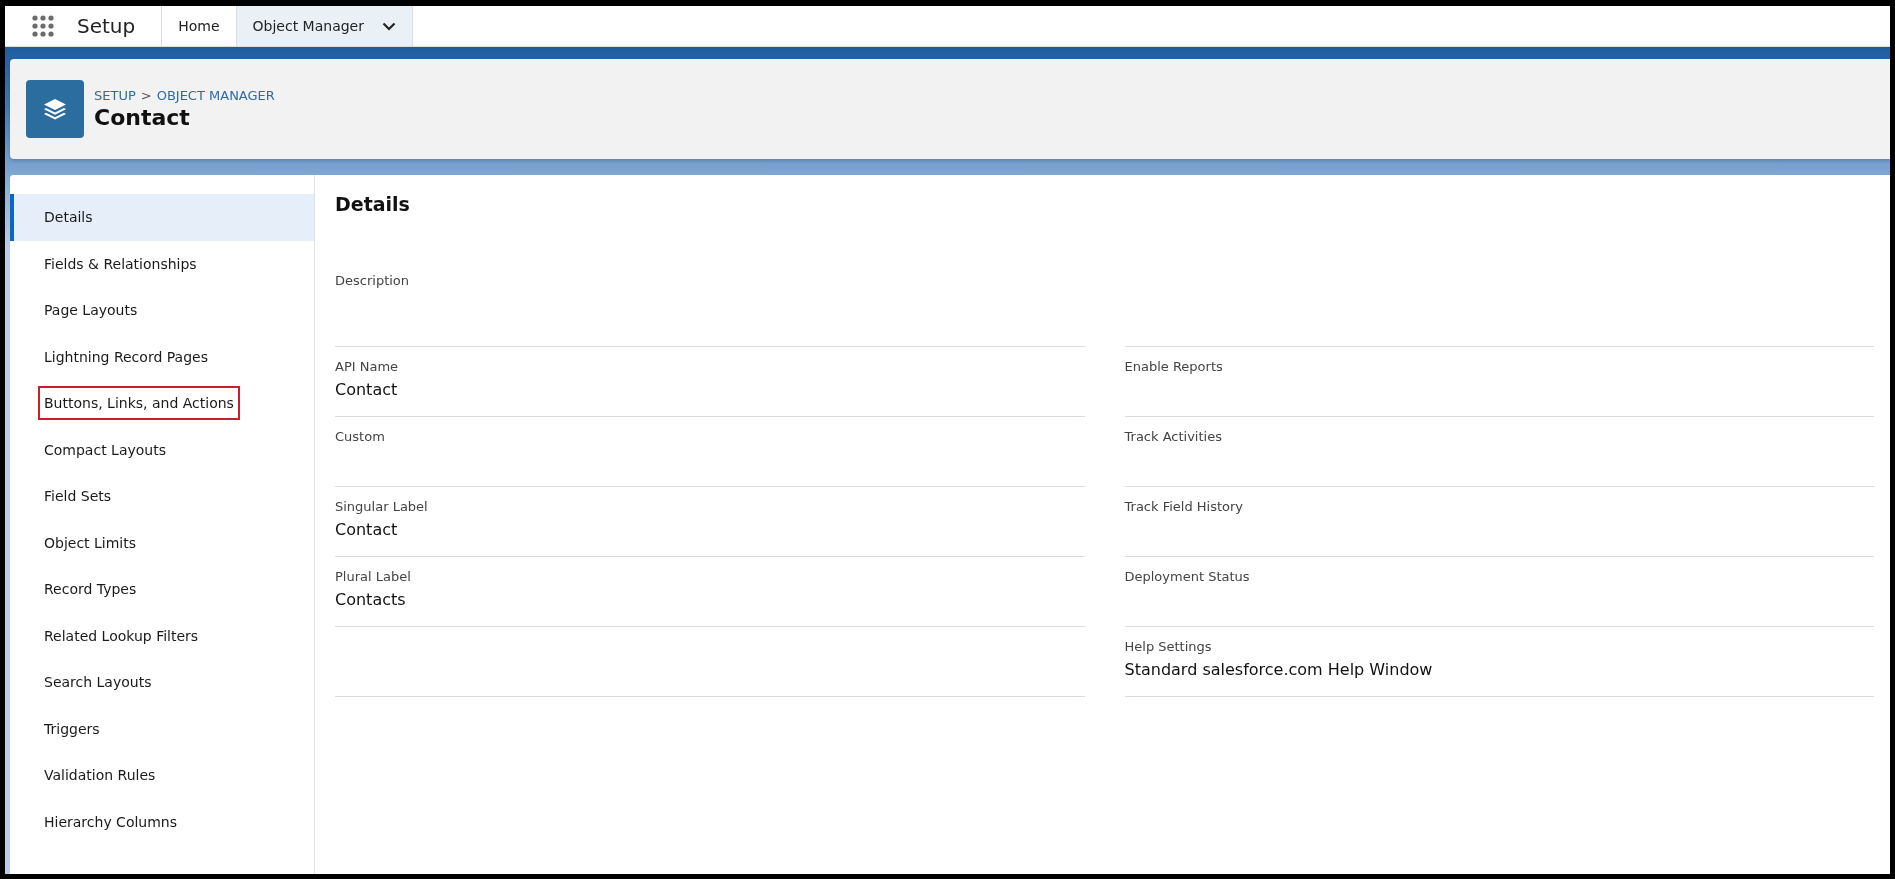 The width and height of the screenshot is (1895, 879). What do you see at coordinates (115, 95) in the screenshot?
I see `breadcrumb-link: SETUP` at bounding box center [115, 95].